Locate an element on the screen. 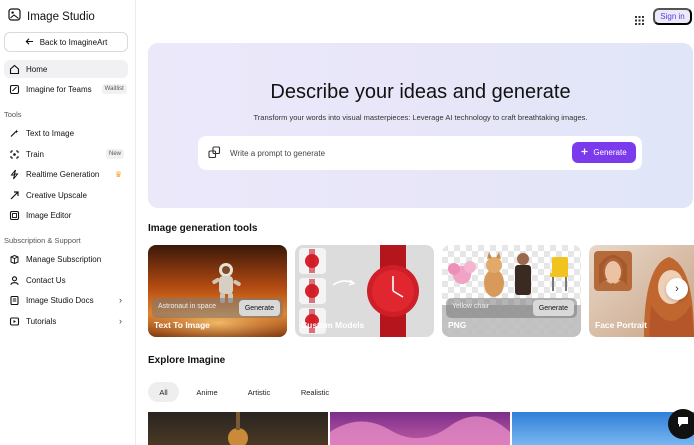  realtime-icon is located at coordinates (14, 174).